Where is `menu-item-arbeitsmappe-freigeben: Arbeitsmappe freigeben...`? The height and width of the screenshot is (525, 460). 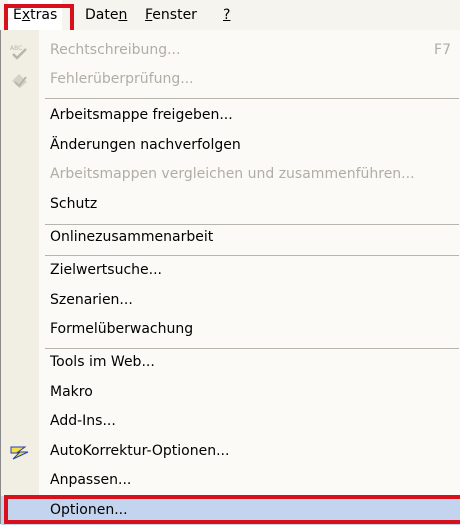 menu-item-arbeitsmappe-freigeben: Arbeitsmappe freigeben... is located at coordinates (230, 115).